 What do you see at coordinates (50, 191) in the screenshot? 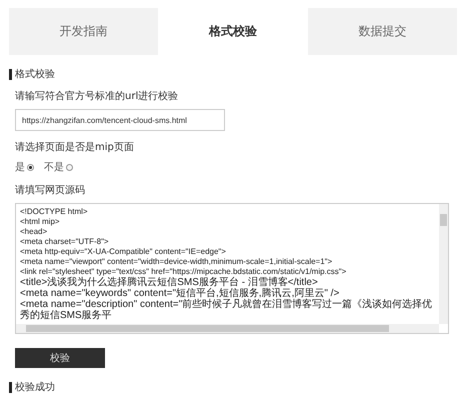
I see `field-label: 请填写网页源码` at bounding box center [50, 191].